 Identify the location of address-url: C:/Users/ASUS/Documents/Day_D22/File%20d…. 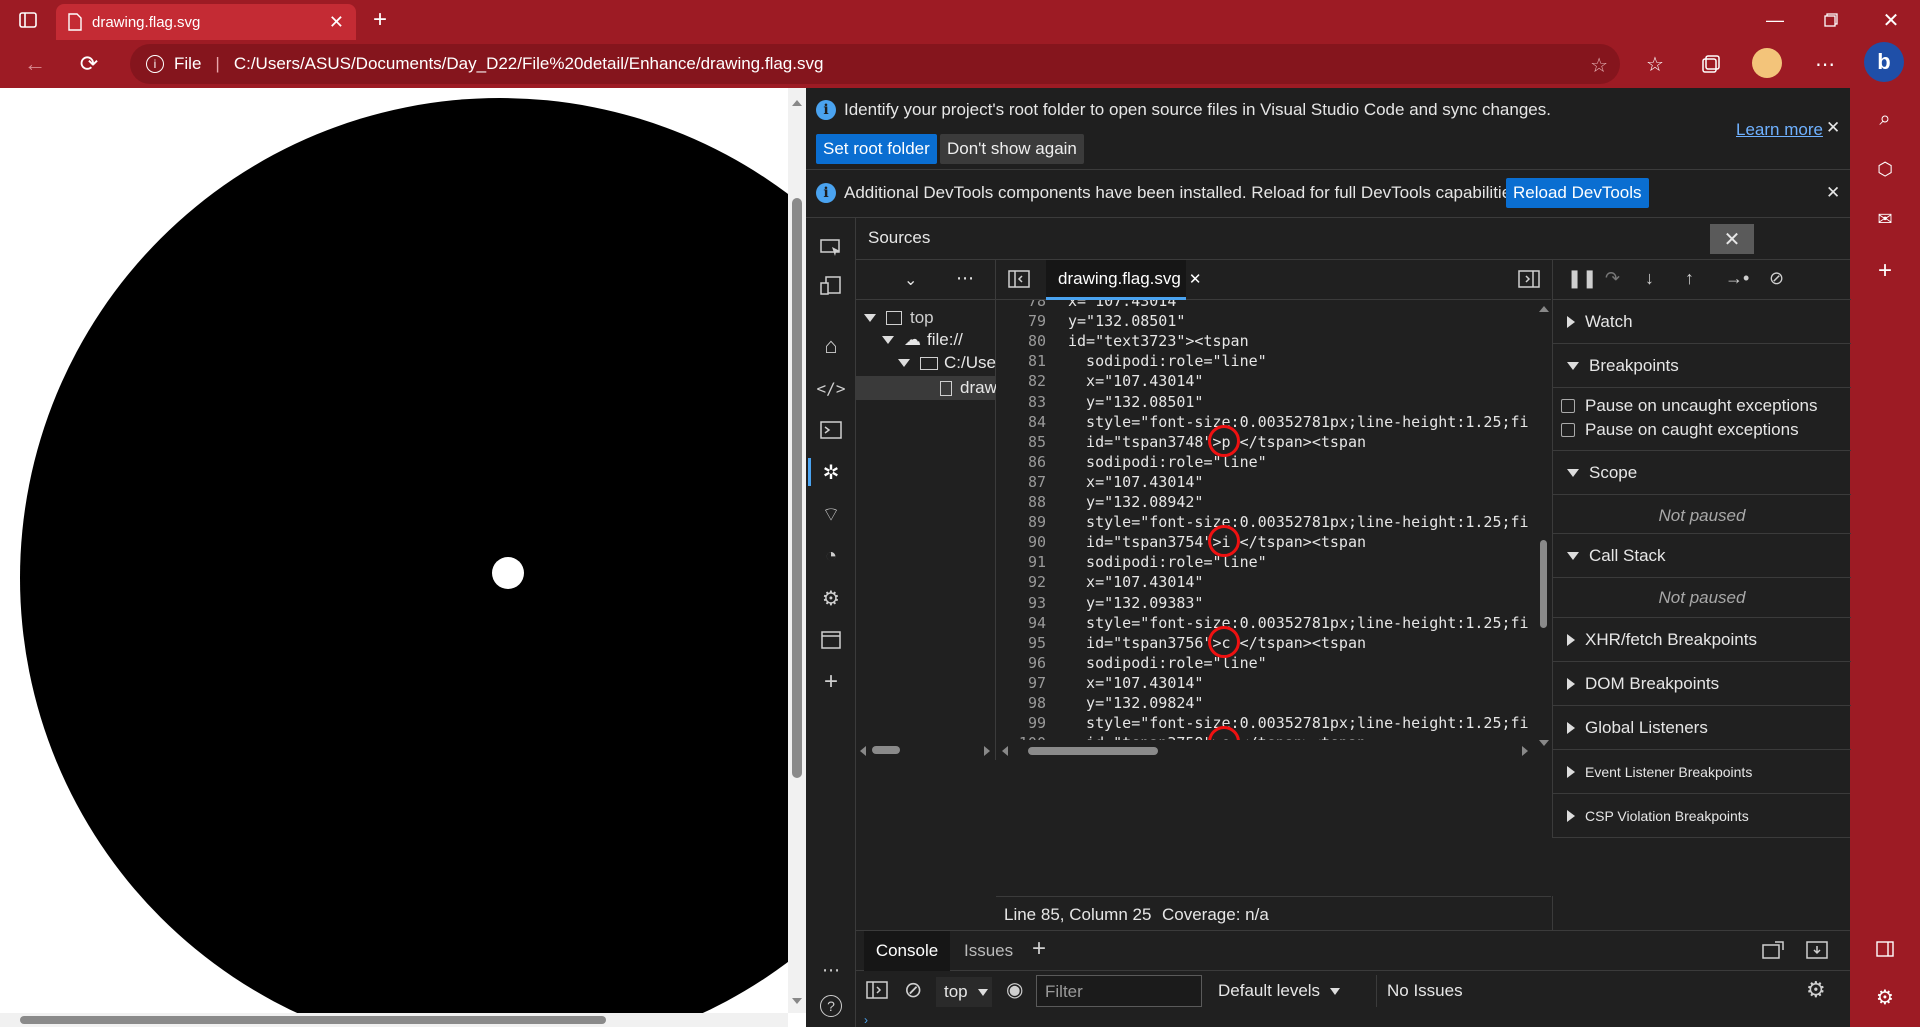
(529, 64).